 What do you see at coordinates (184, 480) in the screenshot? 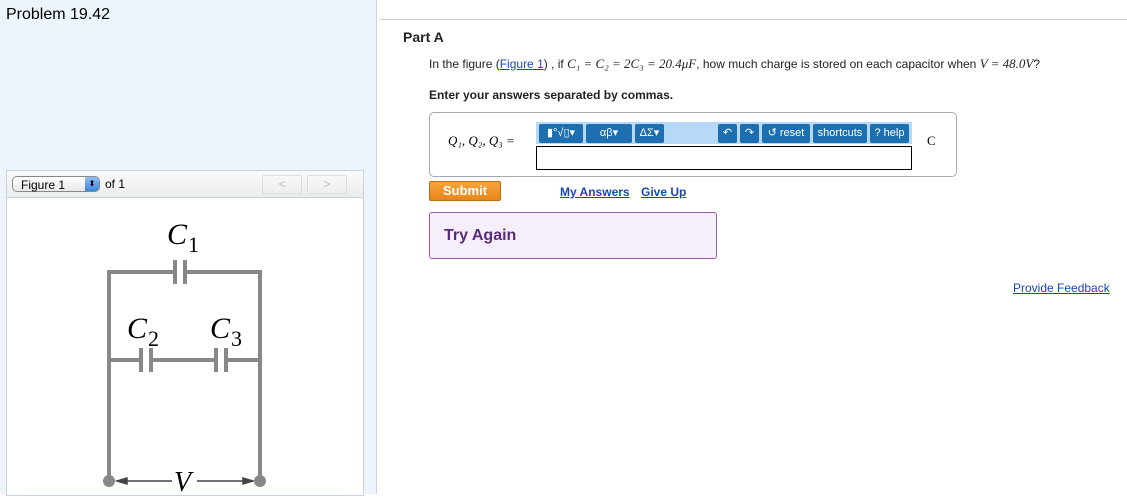
I see `label-v: V` at bounding box center [184, 480].